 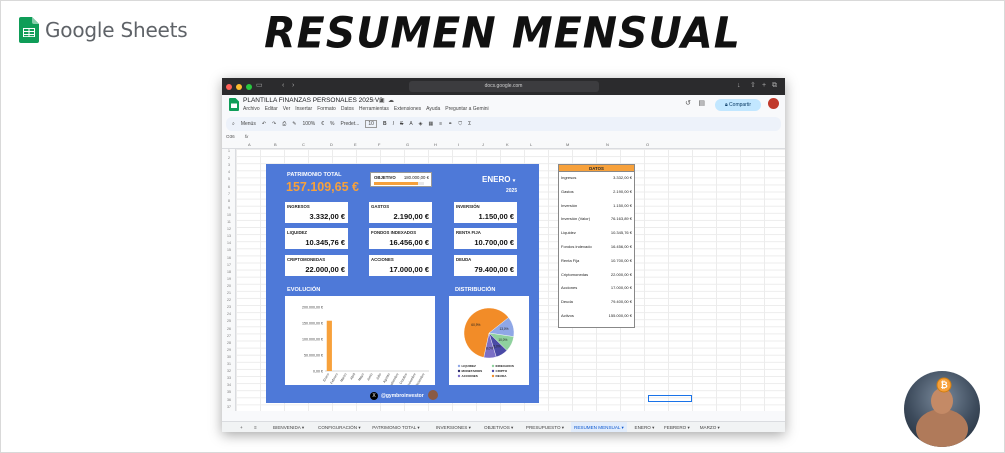 I want to click on row-header: 35, so click(x=229, y=392).